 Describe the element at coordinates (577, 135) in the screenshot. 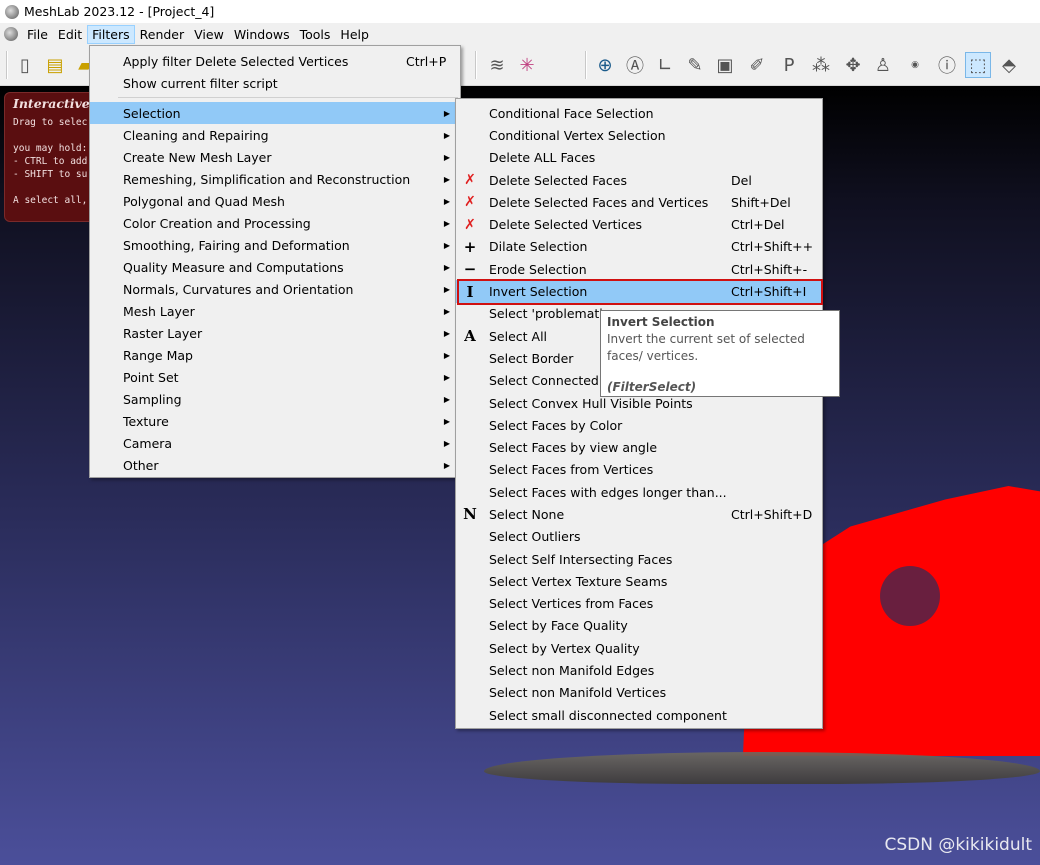

I see `selection-item-label: Conditional Vertex Selection` at that location.